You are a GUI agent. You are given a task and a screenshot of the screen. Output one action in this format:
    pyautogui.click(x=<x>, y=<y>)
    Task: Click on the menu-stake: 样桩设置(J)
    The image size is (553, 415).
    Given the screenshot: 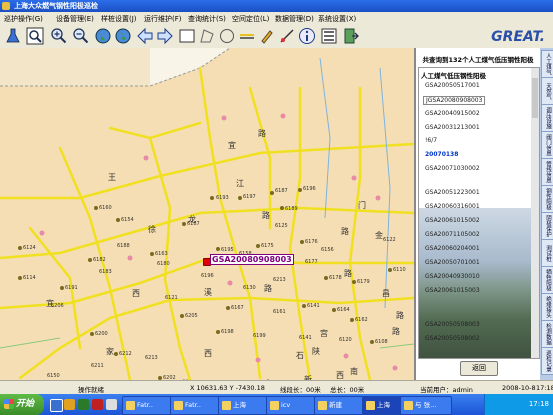 What is the action you would take?
    pyautogui.click(x=119, y=19)
    